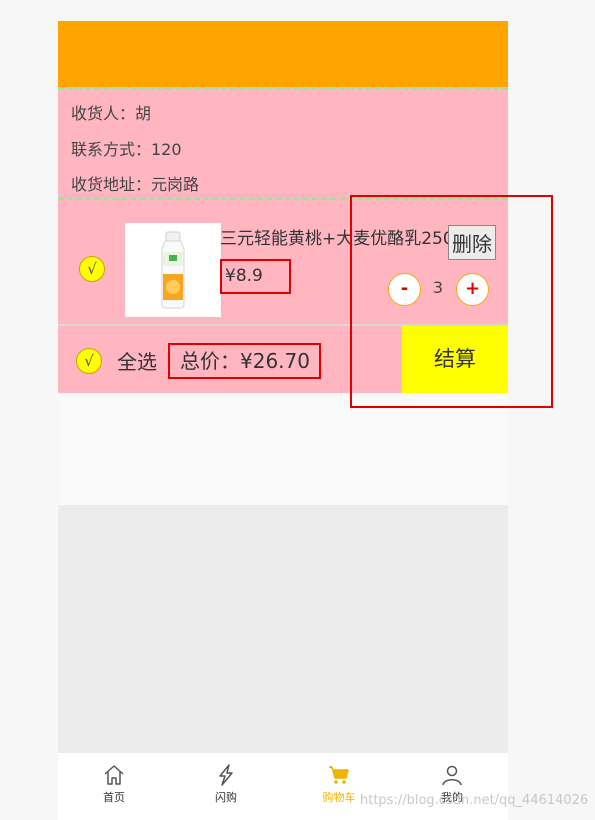 Image resolution: width=595 pixels, height=820 pixels. What do you see at coordinates (255, 276) in the screenshot?
I see `product-price: ¥8.9` at bounding box center [255, 276].